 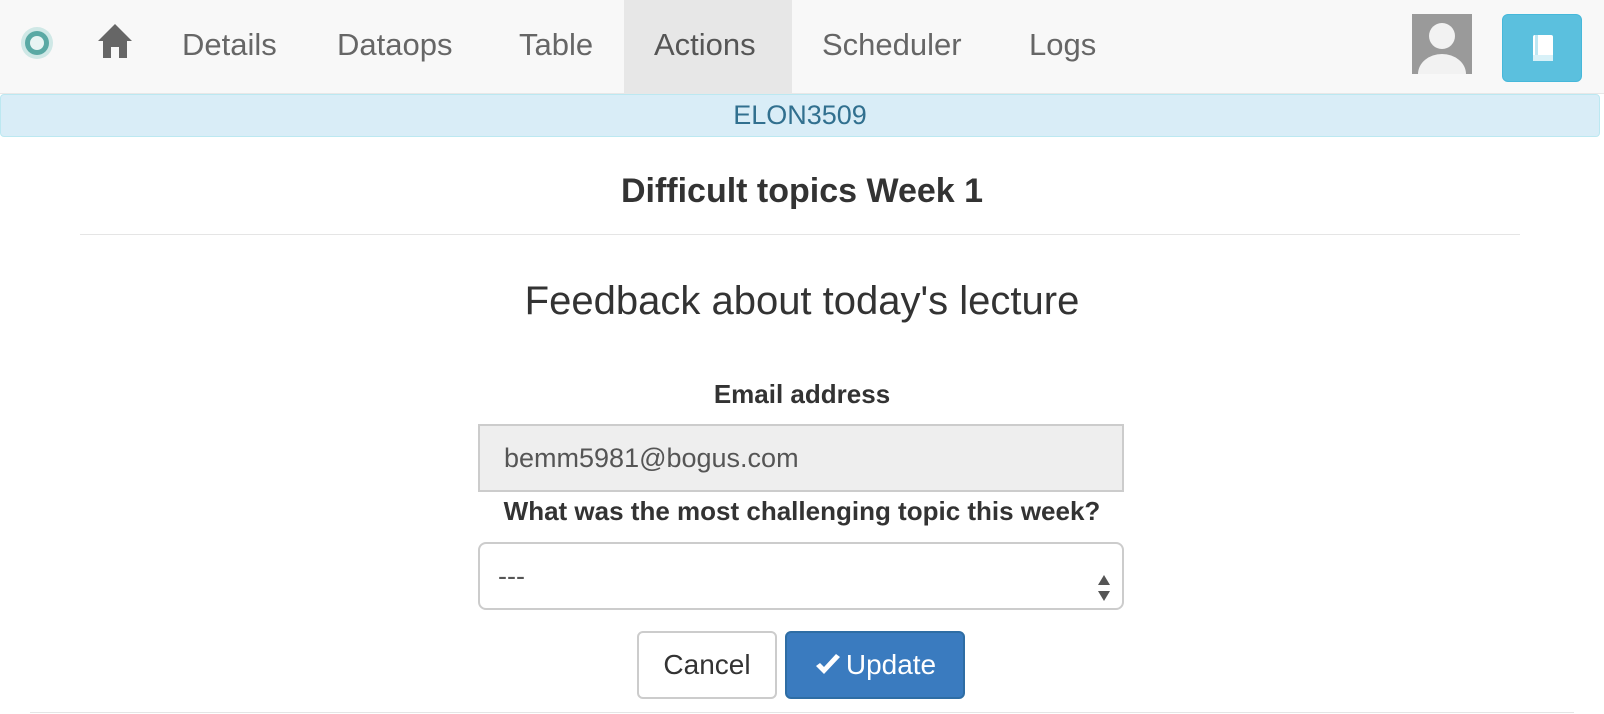 What do you see at coordinates (801, 576) in the screenshot?
I see `topic-select: ---` at bounding box center [801, 576].